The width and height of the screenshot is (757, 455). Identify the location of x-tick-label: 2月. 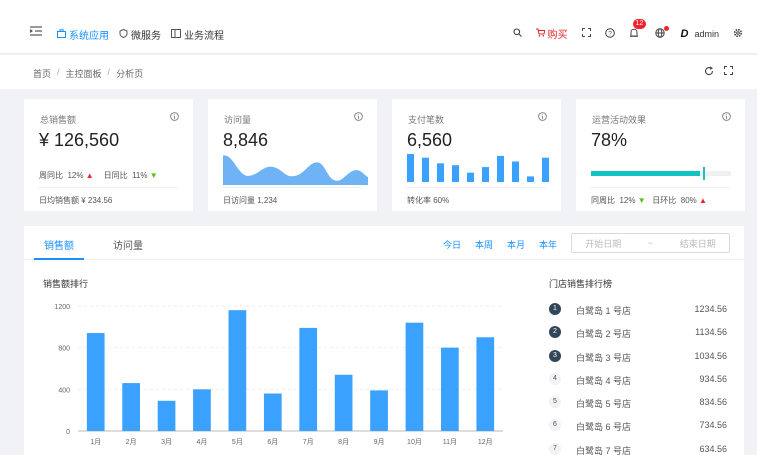
(131, 442).